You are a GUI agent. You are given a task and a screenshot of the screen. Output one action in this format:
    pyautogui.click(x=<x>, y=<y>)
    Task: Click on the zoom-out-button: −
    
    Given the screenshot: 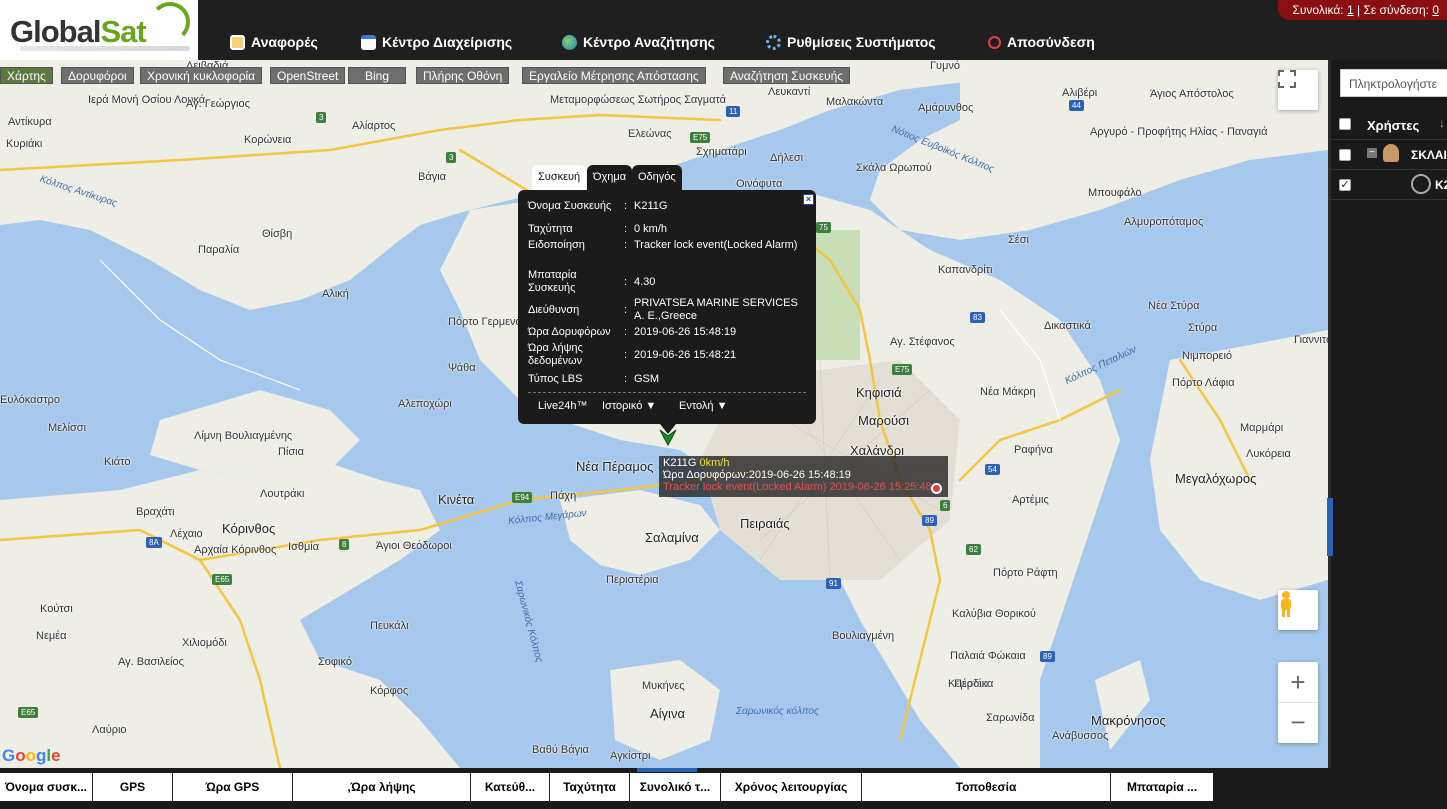 What is the action you would take?
    pyautogui.click(x=1298, y=723)
    